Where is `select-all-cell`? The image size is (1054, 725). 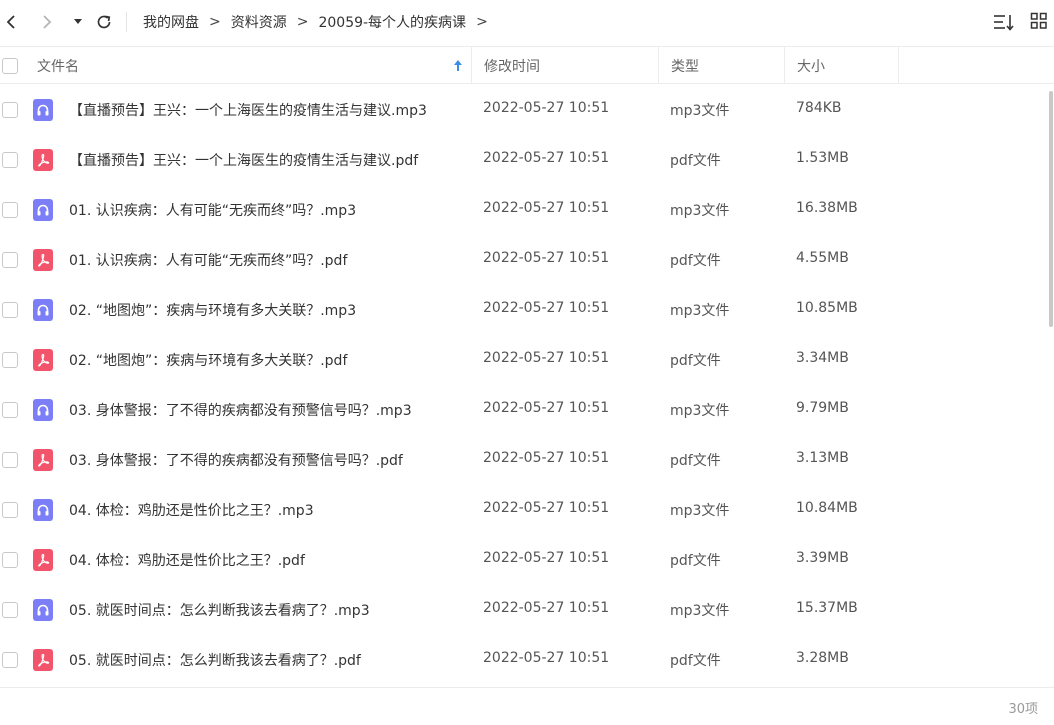
select-all-cell is located at coordinates (10, 65).